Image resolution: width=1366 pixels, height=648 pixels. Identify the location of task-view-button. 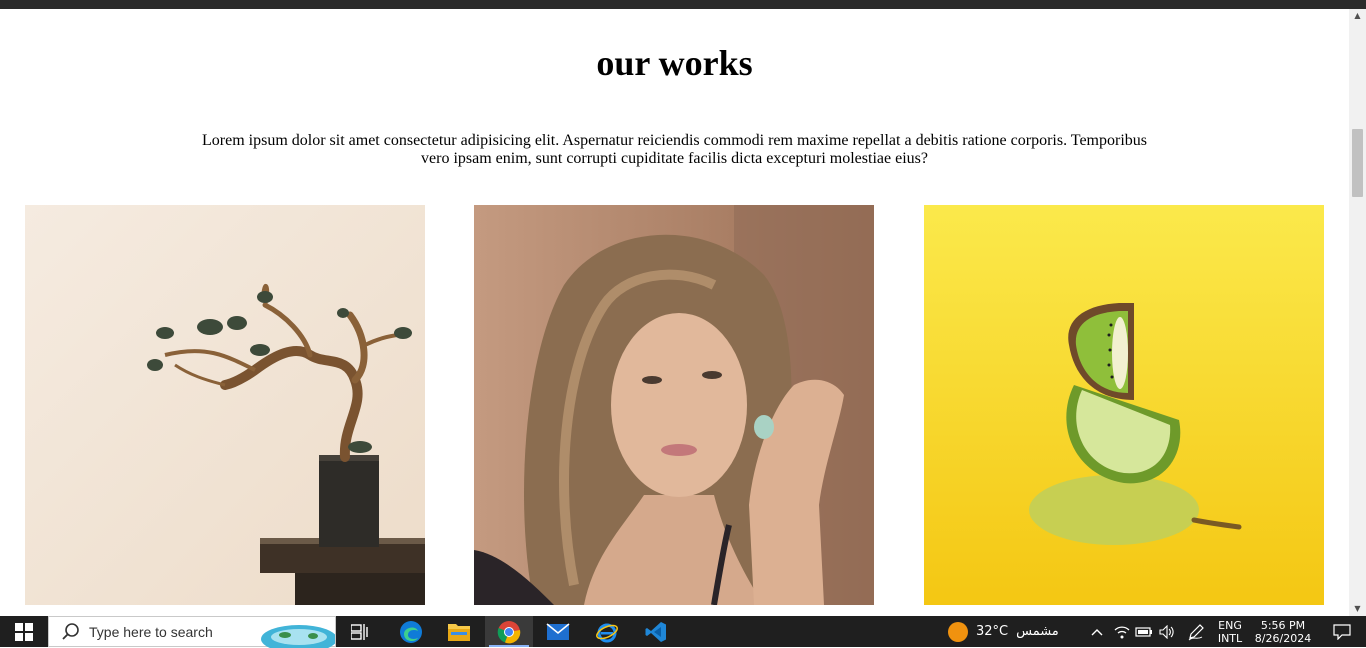
(360, 631).